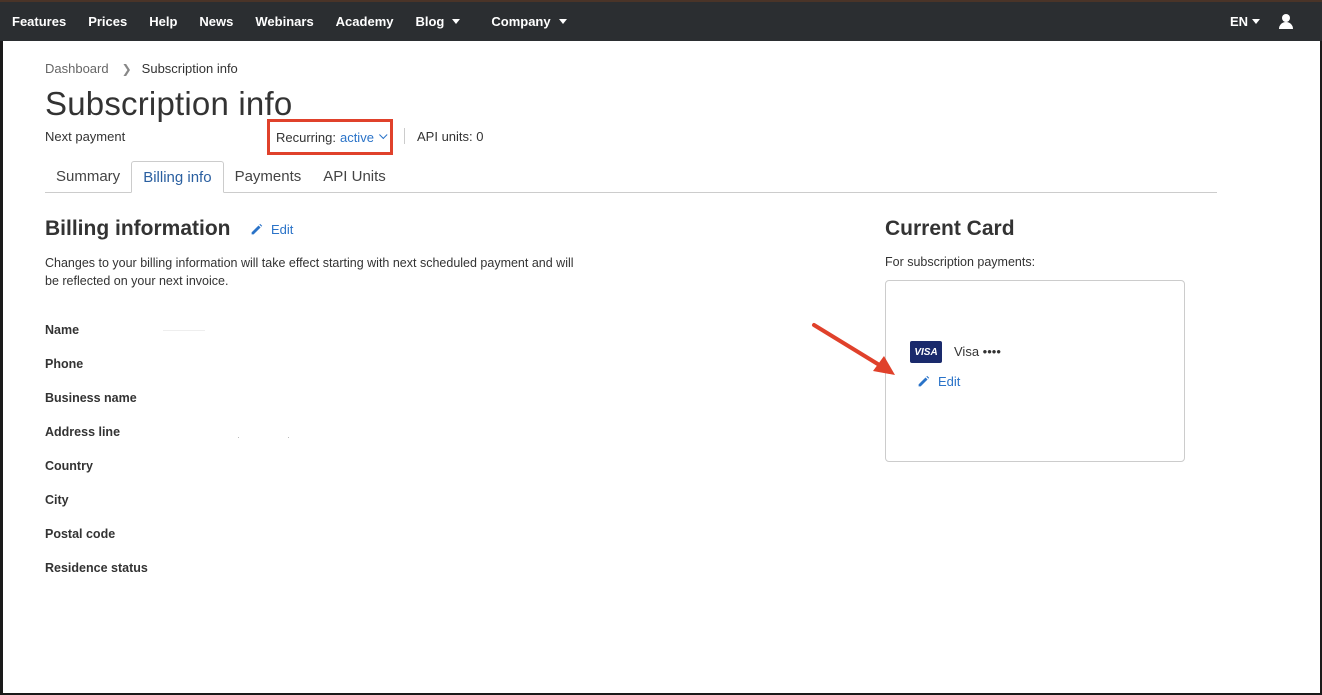 The image size is (1322, 695). What do you see at coordinates (404, 136) in the screenshot?
I see `divider` at bounding box center [404, 136].